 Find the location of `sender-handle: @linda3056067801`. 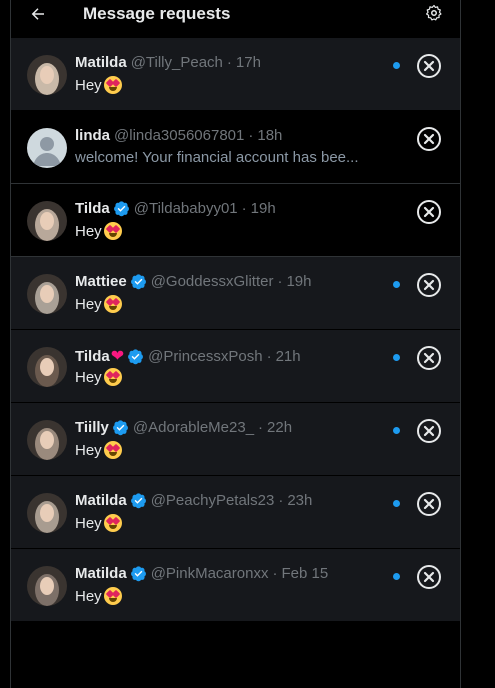

sender-handle: @linda3056067801 is located at coordinates (179, 135).